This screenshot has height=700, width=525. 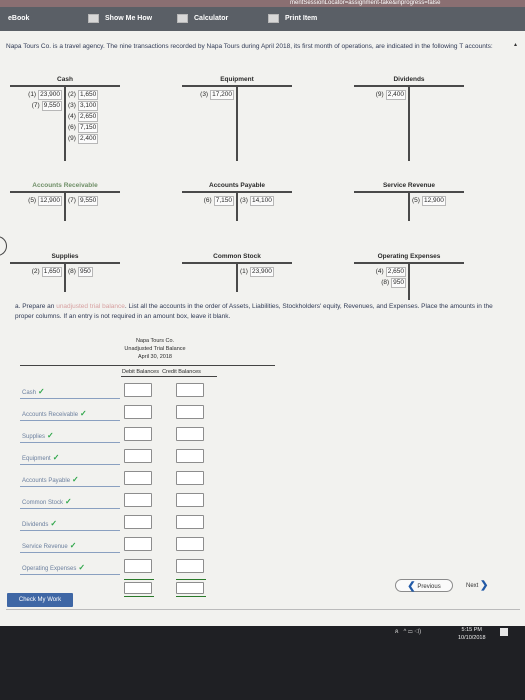 I want to click on account-select: Accounts Payable ✓, so click(x=50, y=479).